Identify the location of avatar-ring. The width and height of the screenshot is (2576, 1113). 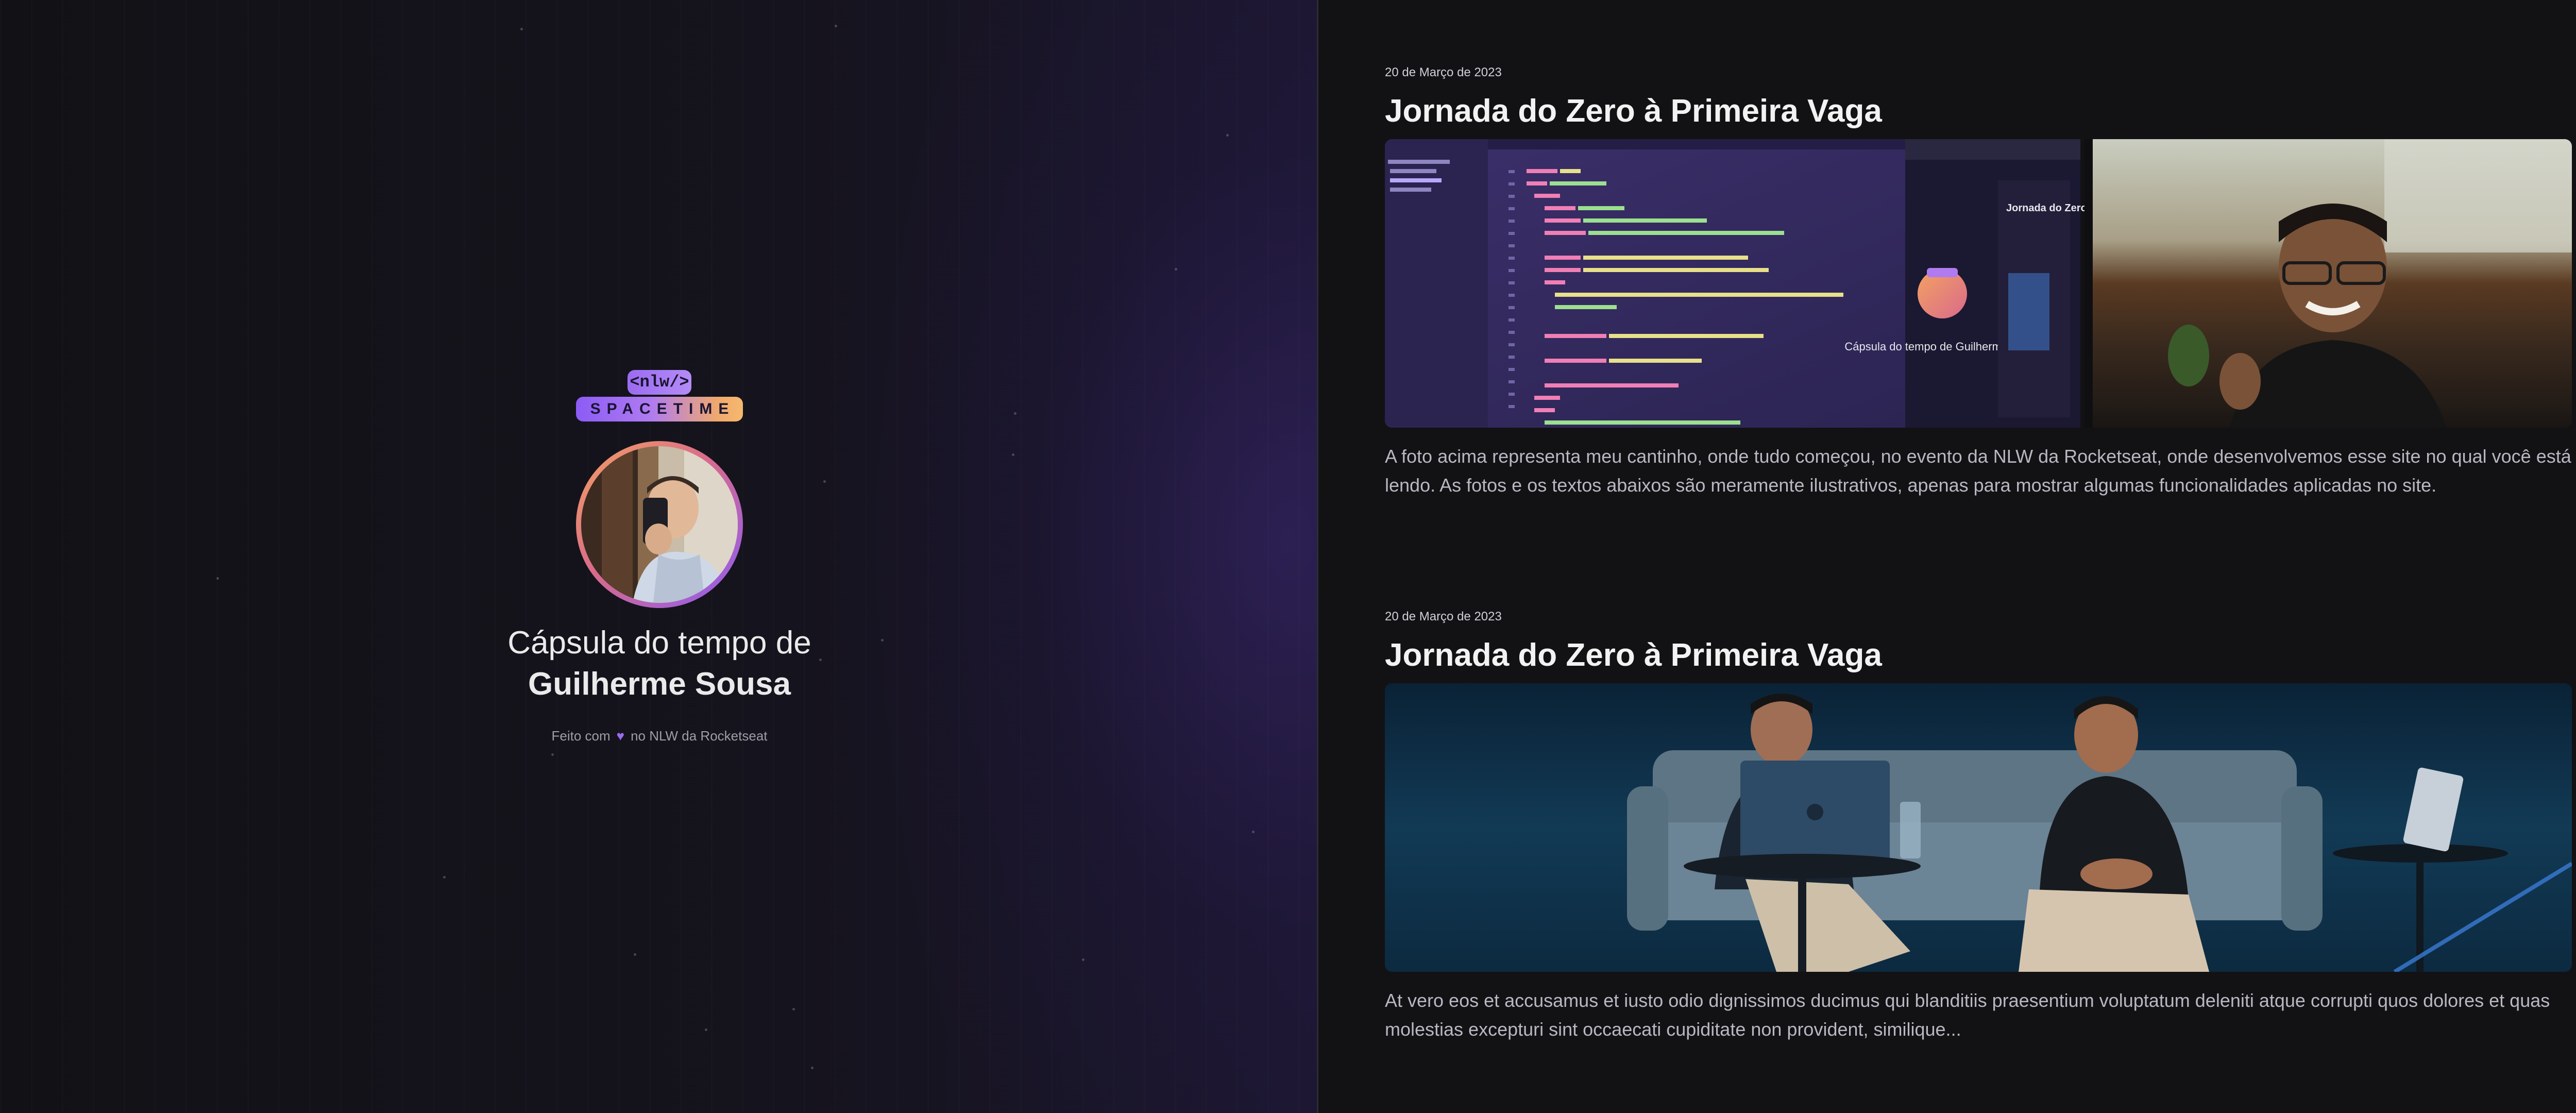
(659, 524).